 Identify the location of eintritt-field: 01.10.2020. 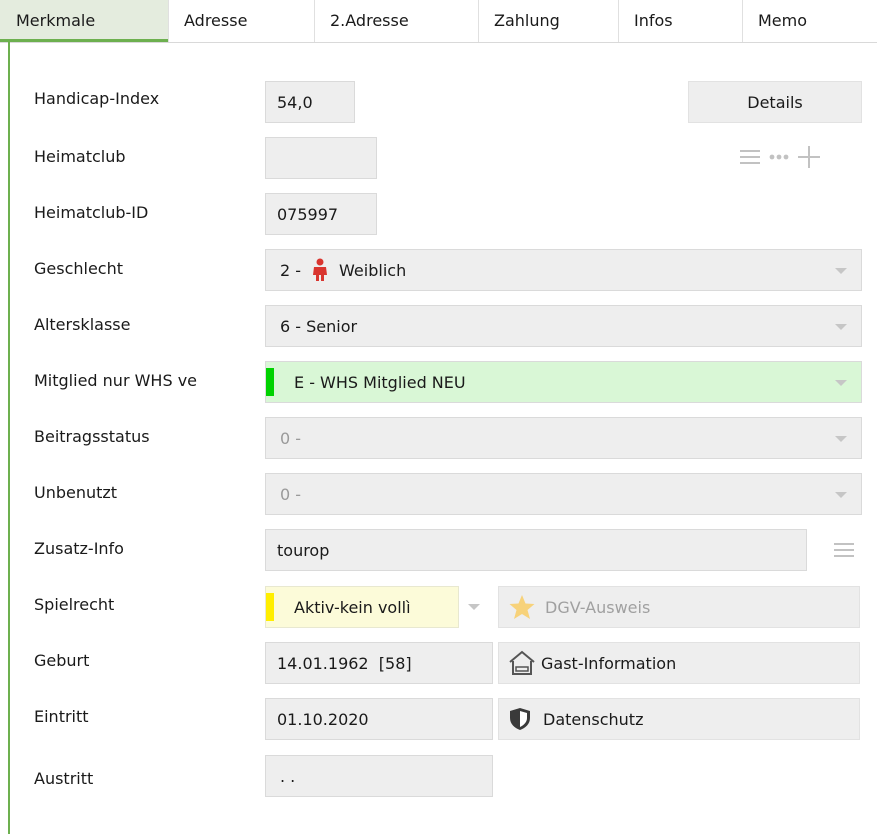
(379, 719).